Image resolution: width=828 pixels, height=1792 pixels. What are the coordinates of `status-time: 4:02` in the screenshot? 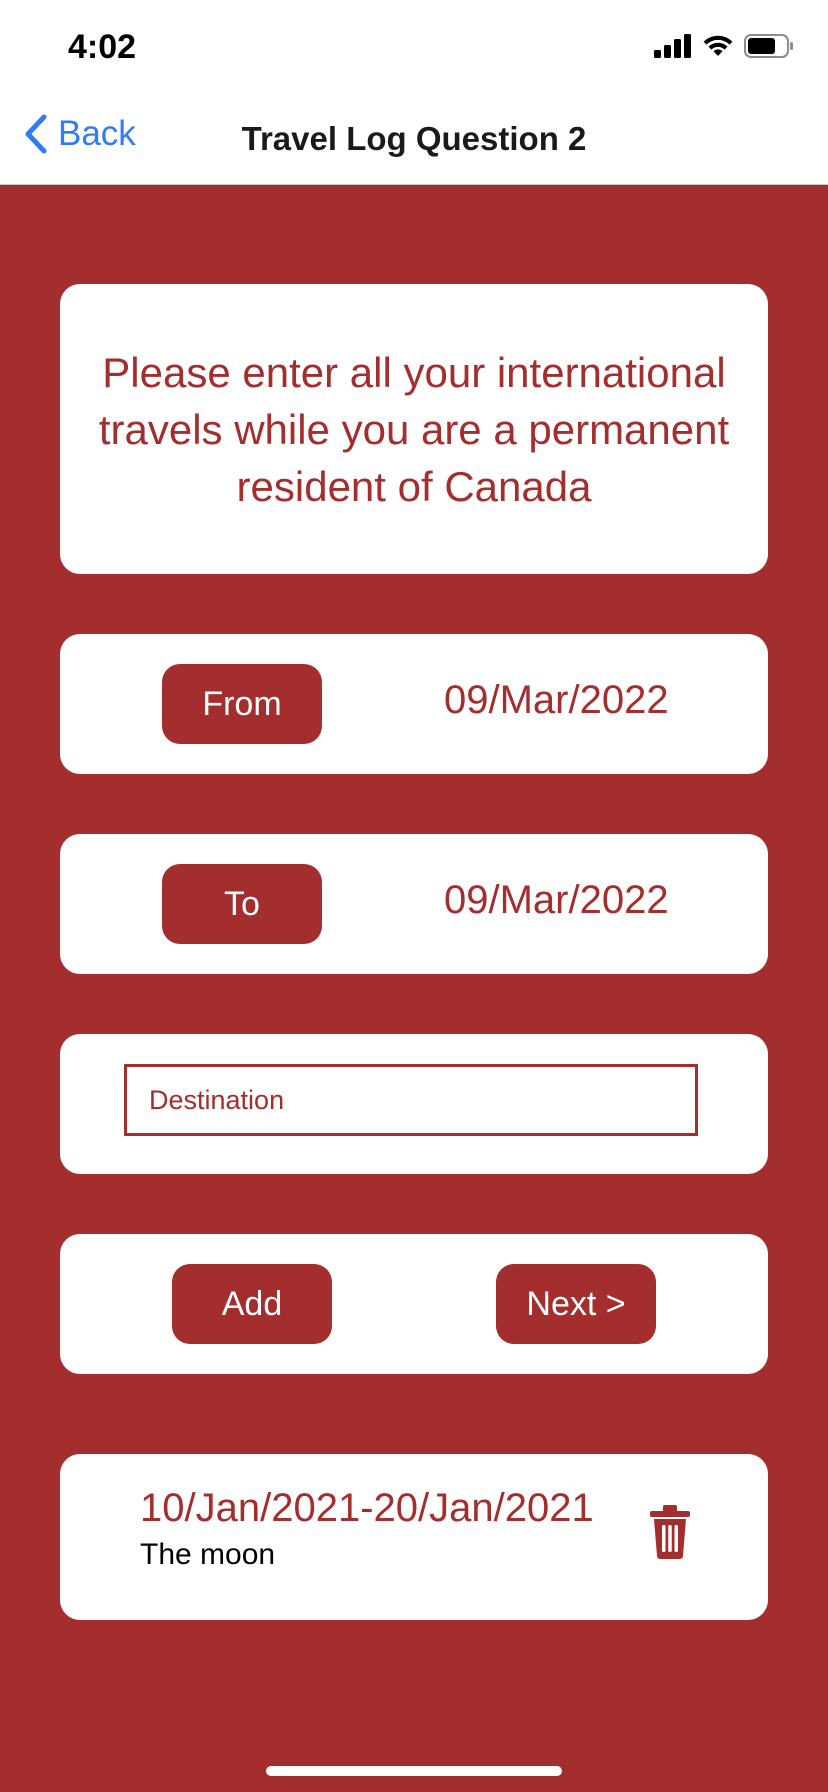 It's located at (102, 47).